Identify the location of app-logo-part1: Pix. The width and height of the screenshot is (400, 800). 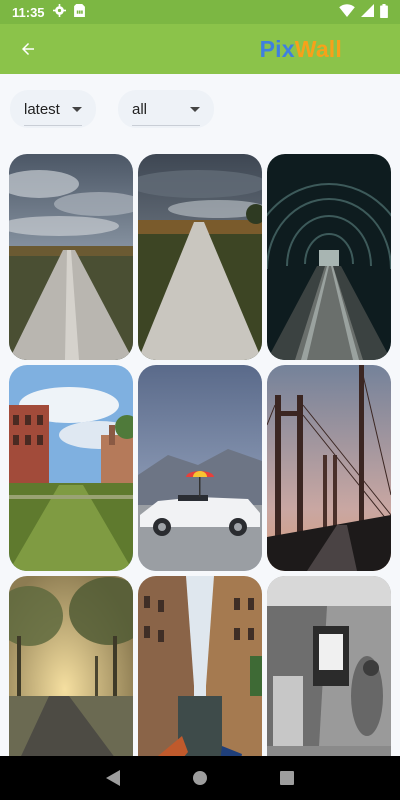
(277, 48).